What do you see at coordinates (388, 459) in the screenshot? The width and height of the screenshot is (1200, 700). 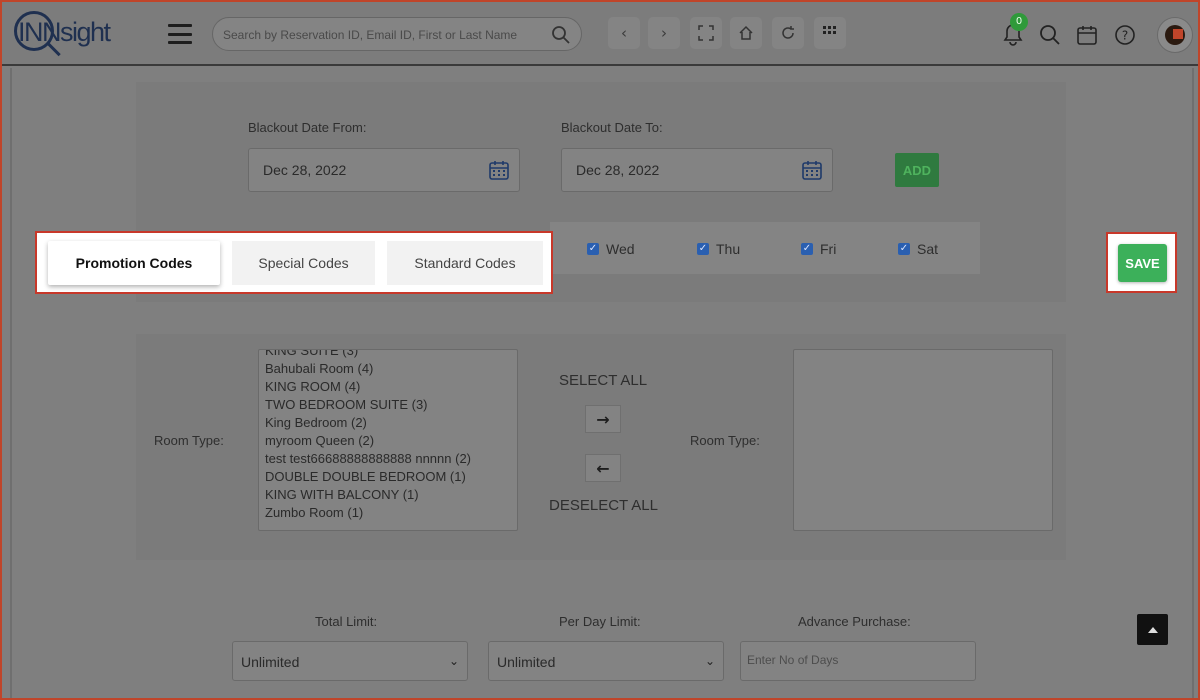 I see `list-item: test test66688888888888 nnnnn (2)` at bounding box center [388, 459].